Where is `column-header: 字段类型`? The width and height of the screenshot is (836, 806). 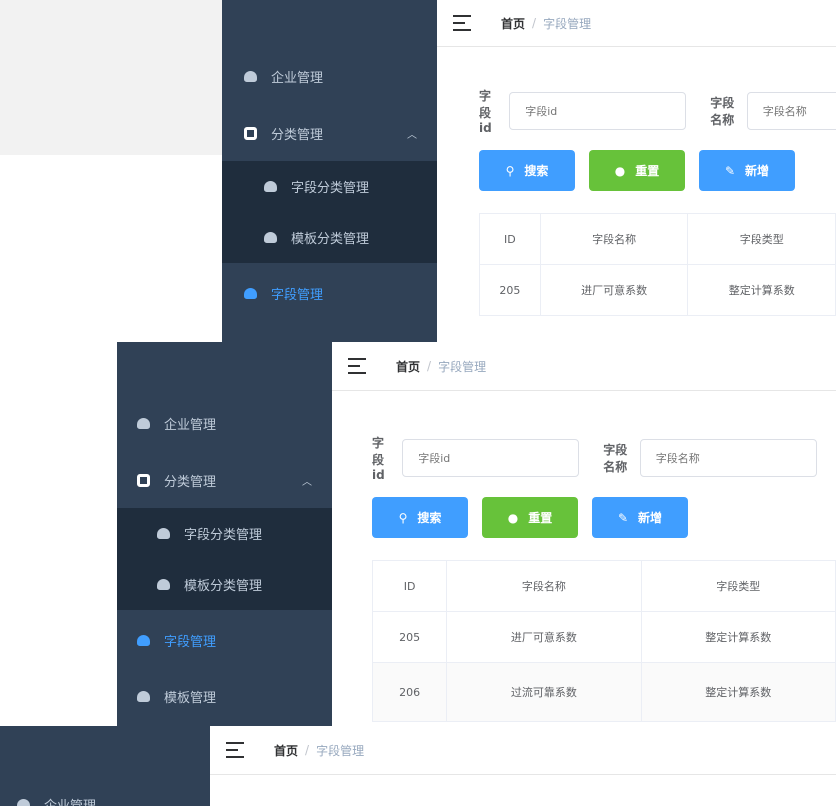 column-header: 字段类型 is located at coordinates (761, 239).